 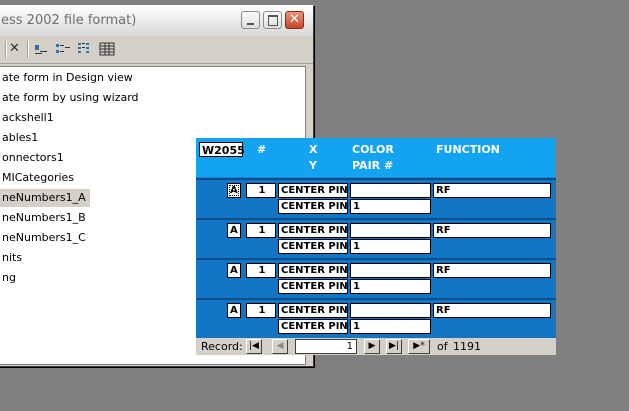 What do you see at coordinates (272, 20) in the screenshot?
I see `maximize-button` at bounding box center [272, 20].